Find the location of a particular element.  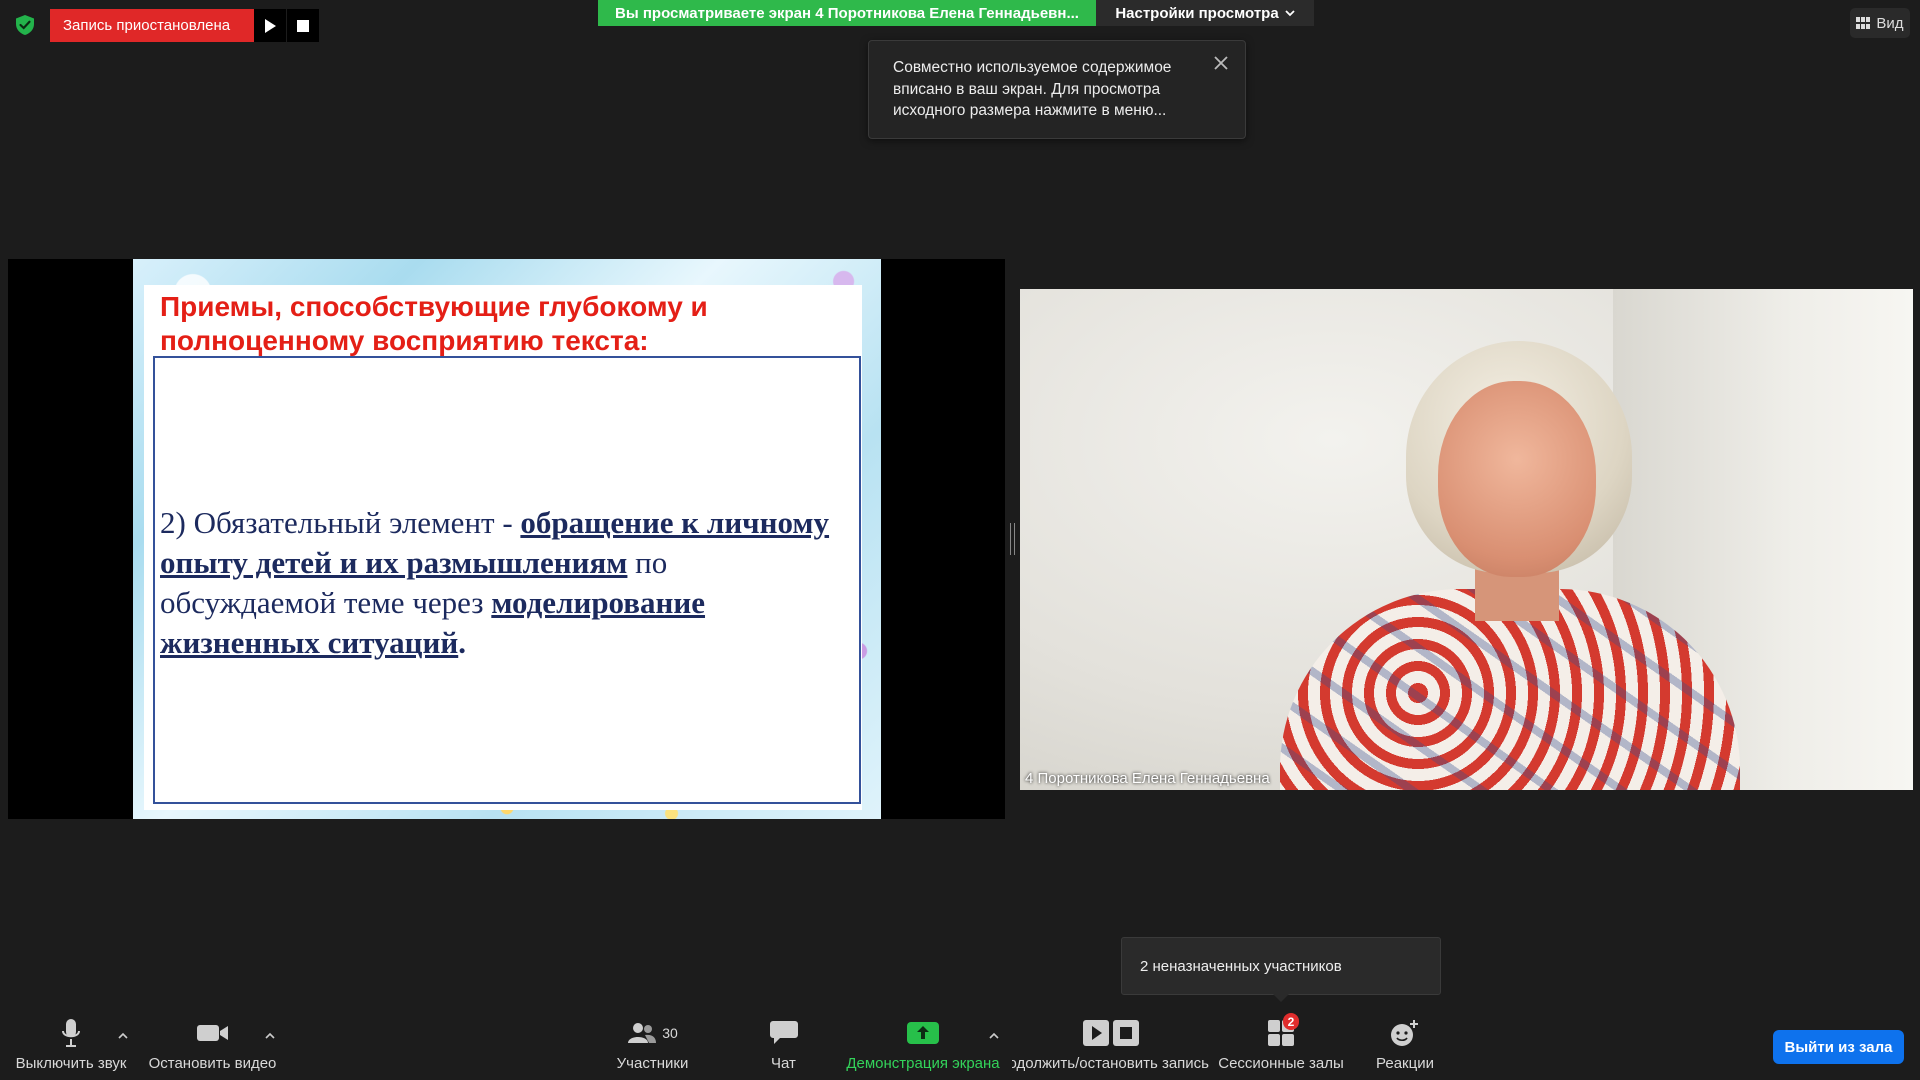

close-tooltip-button is located at coordinates (1221, 63).